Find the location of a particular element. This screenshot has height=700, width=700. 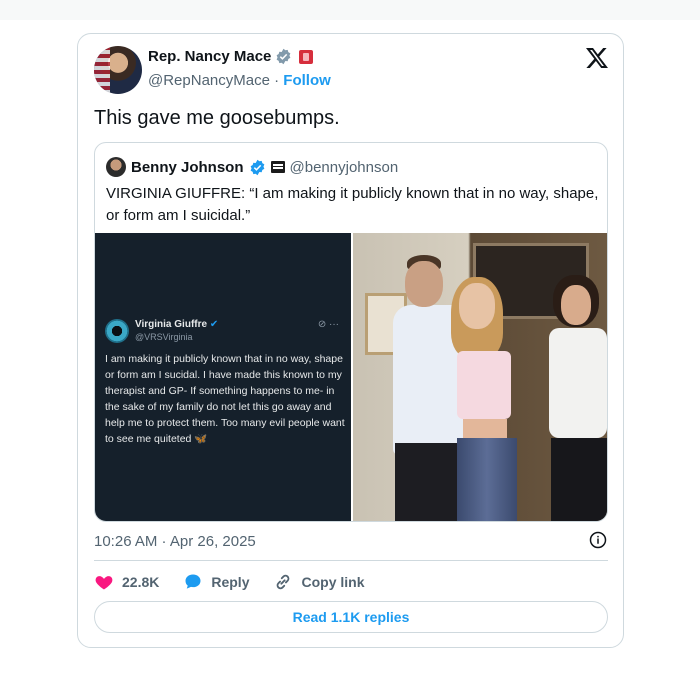

x-logo-icon is located at coordinates (597, 60).